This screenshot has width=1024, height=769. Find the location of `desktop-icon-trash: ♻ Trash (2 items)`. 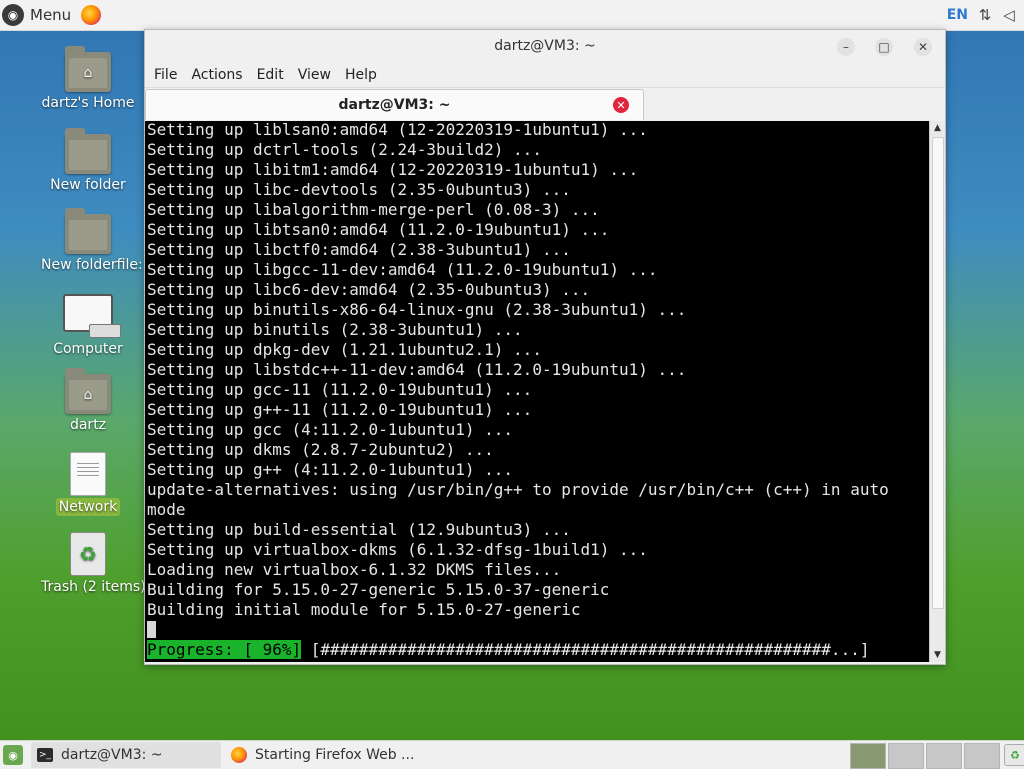

desktop-icon-trash: ♻ Trash (2 items) is located at coordinates (92, 564).